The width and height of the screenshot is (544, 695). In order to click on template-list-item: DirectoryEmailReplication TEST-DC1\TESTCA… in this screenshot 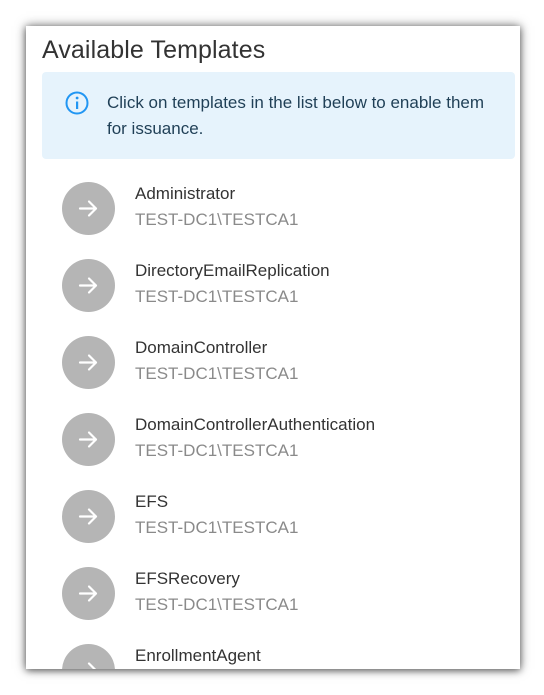, I will do `click(273, 285)`.